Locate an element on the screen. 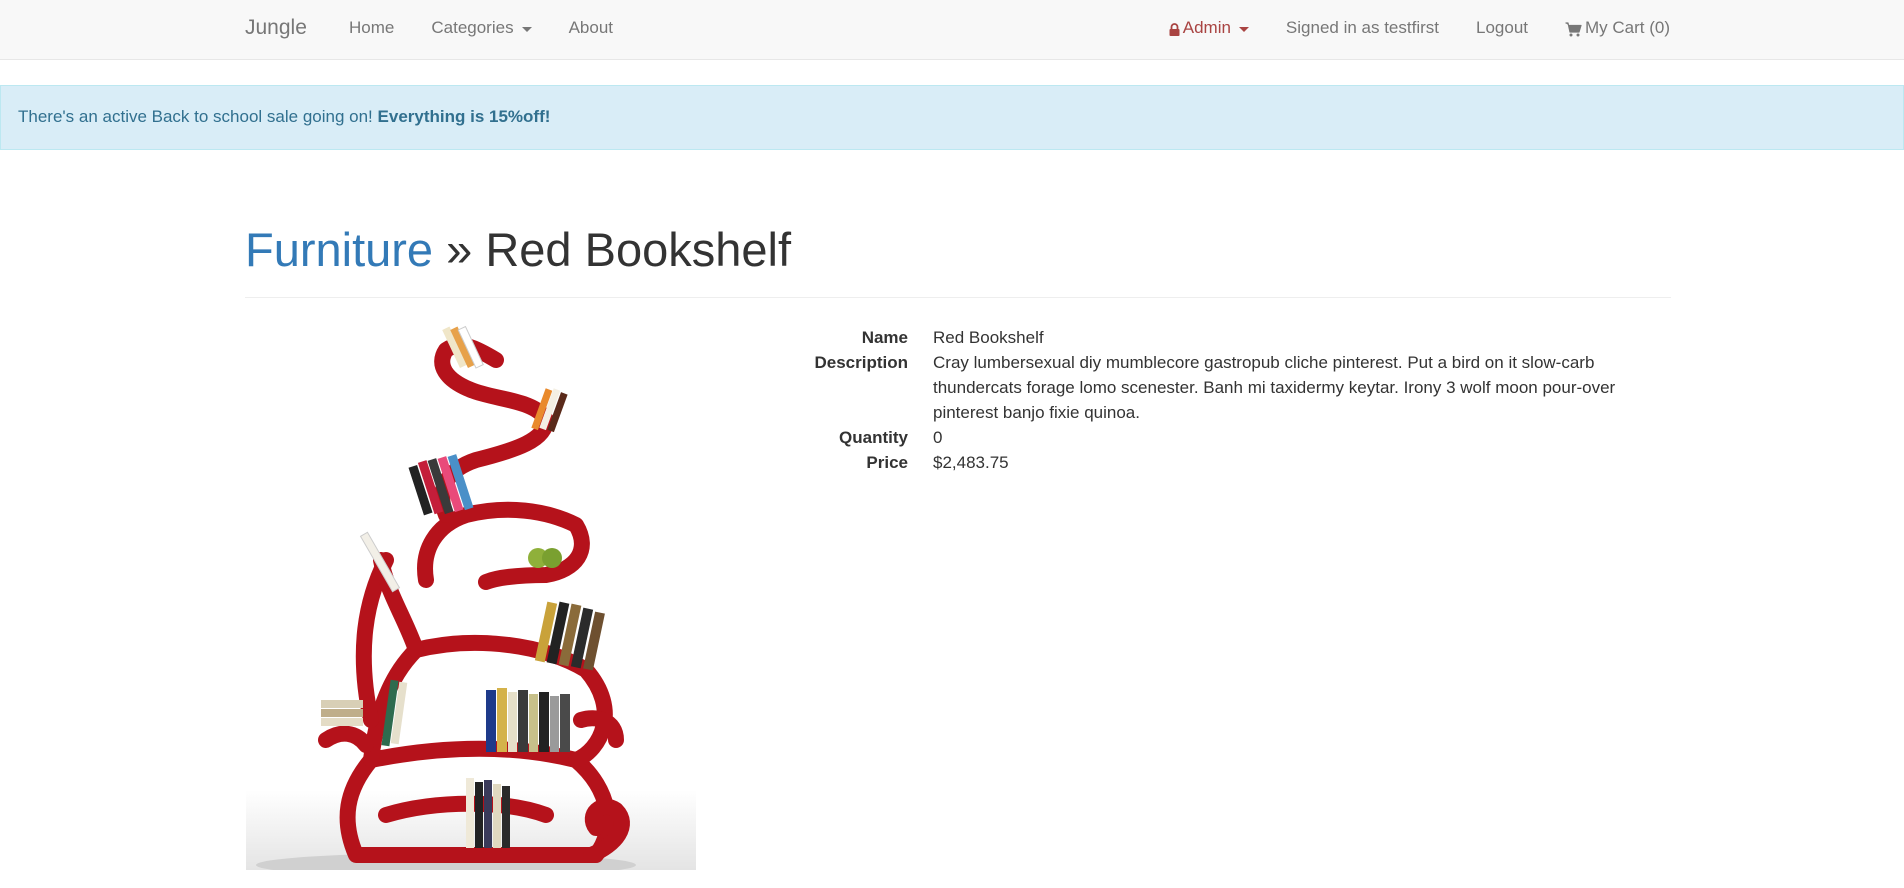 This screenshot has height=888, width=1904. nav-categories-label: Categories is located at coordinates (472, 27).